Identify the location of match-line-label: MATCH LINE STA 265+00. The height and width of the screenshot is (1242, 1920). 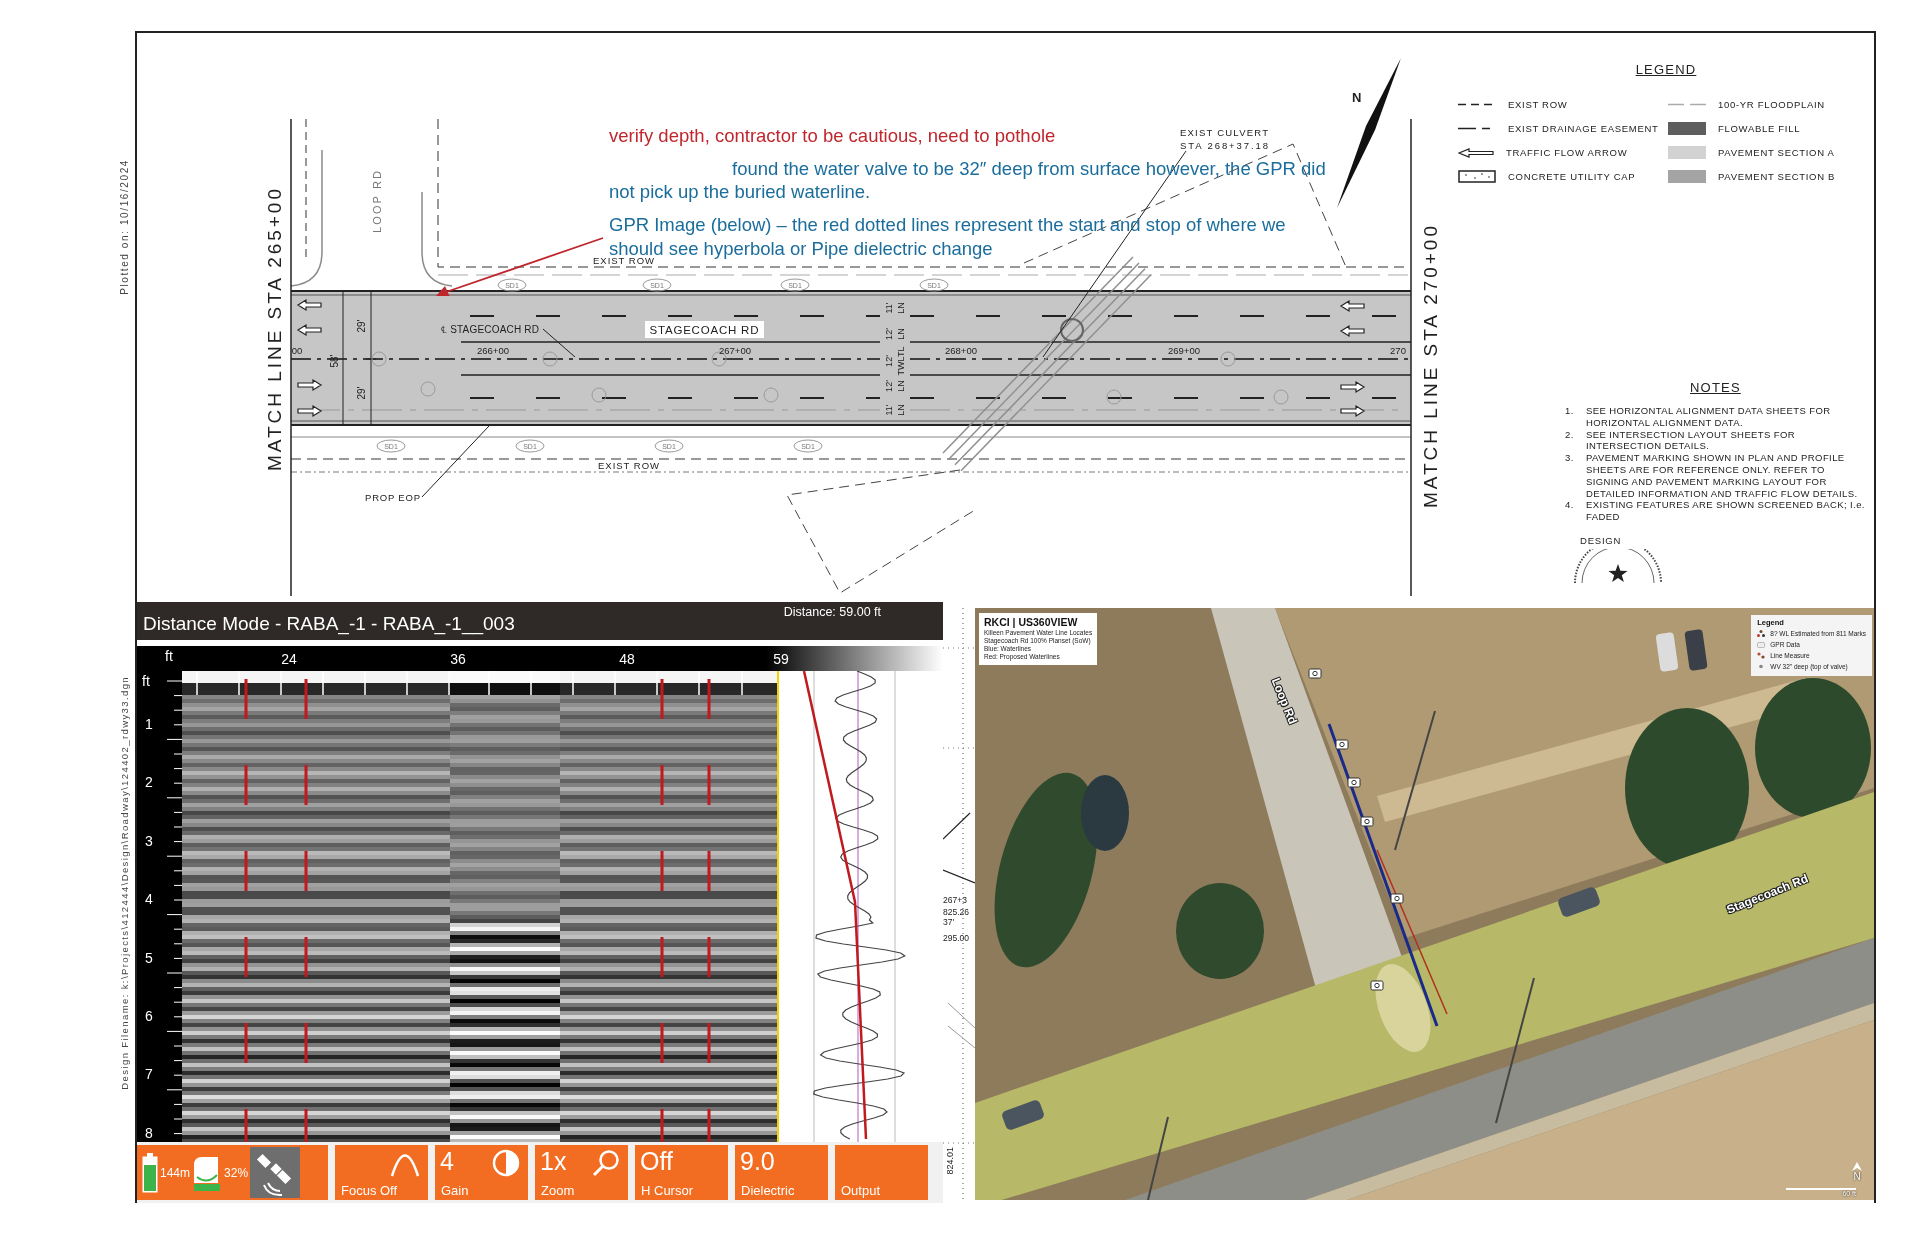
(274, 330).